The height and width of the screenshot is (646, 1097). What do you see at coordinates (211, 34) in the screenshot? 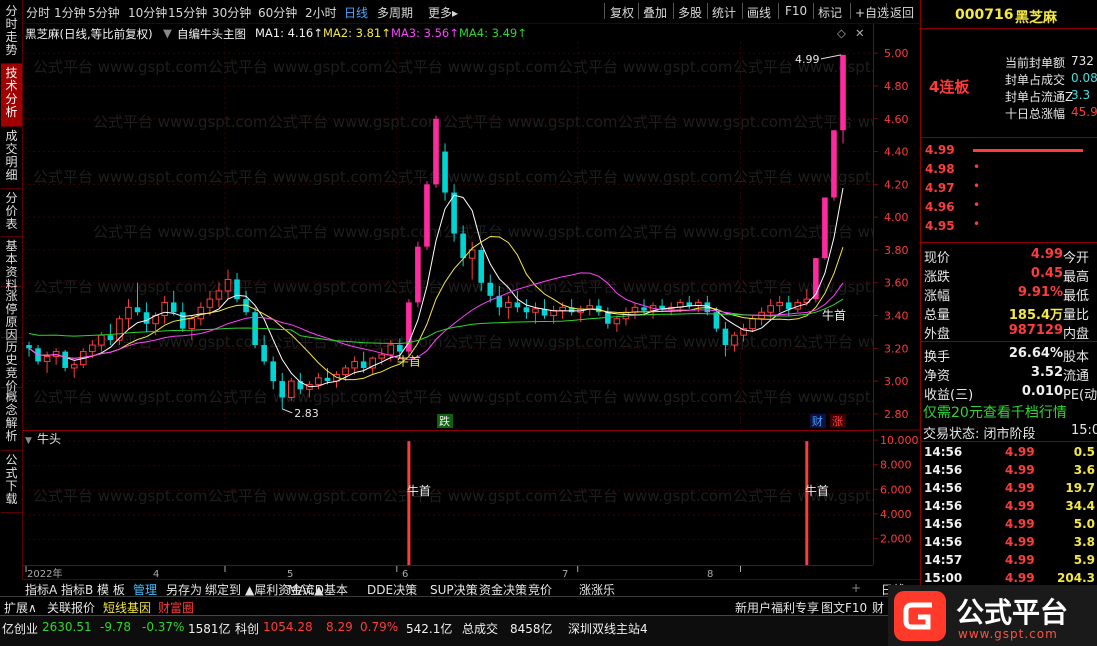
I see `legend-formula: 自编牛头主图` at bounding box center [211, 34].